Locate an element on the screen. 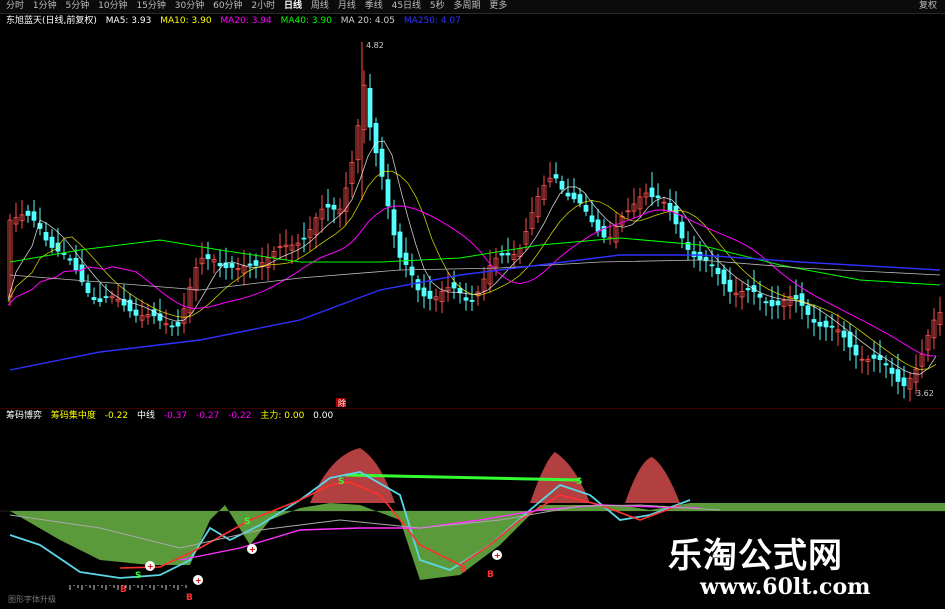 This screenshot has height=609, width=945. red-hump is located at coordinates (652, 480).